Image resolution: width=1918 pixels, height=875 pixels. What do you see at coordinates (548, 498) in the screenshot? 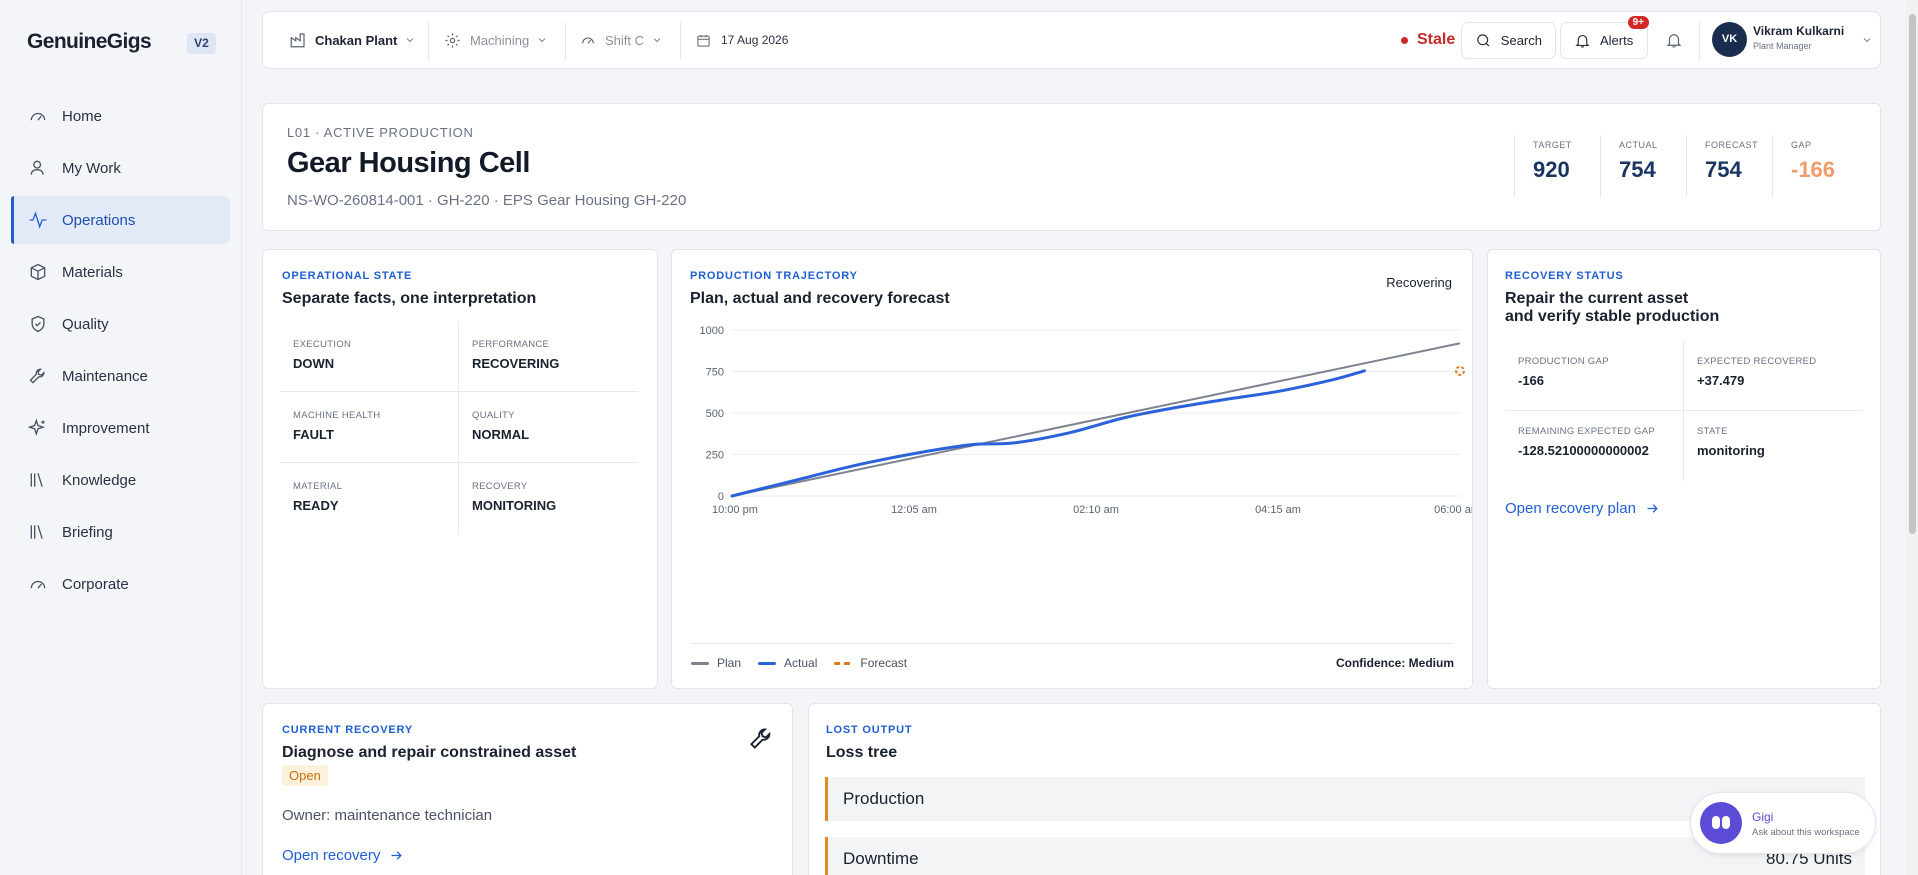
I see `state-recovery: RECOVERY MONITORING` at bounding box center [548, 498].